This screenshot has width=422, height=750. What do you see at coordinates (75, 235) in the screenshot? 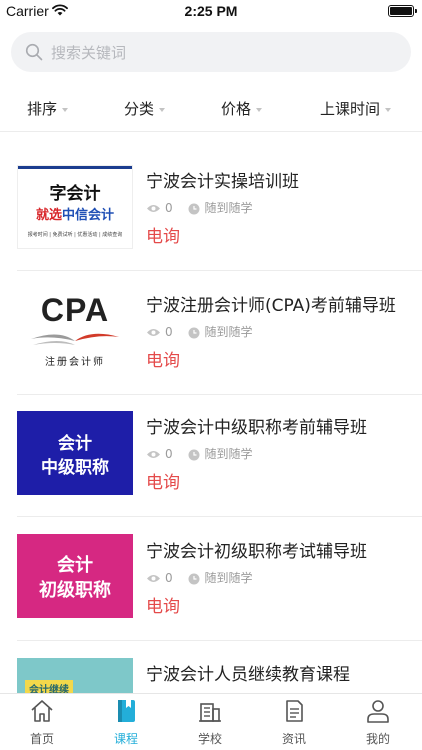
I see `thumb-text: 报考时间 | 免费试听 | 优惠活动 | 成绩查询` at bounding box center [75, 235].